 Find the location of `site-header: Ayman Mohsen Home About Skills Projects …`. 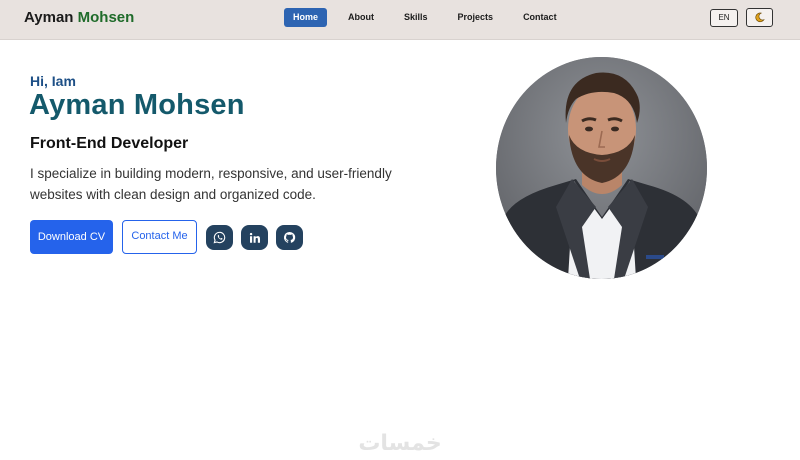

site-header: Ayman Mohsen Home About Skills Projects … is located at coordinates (400, 20).